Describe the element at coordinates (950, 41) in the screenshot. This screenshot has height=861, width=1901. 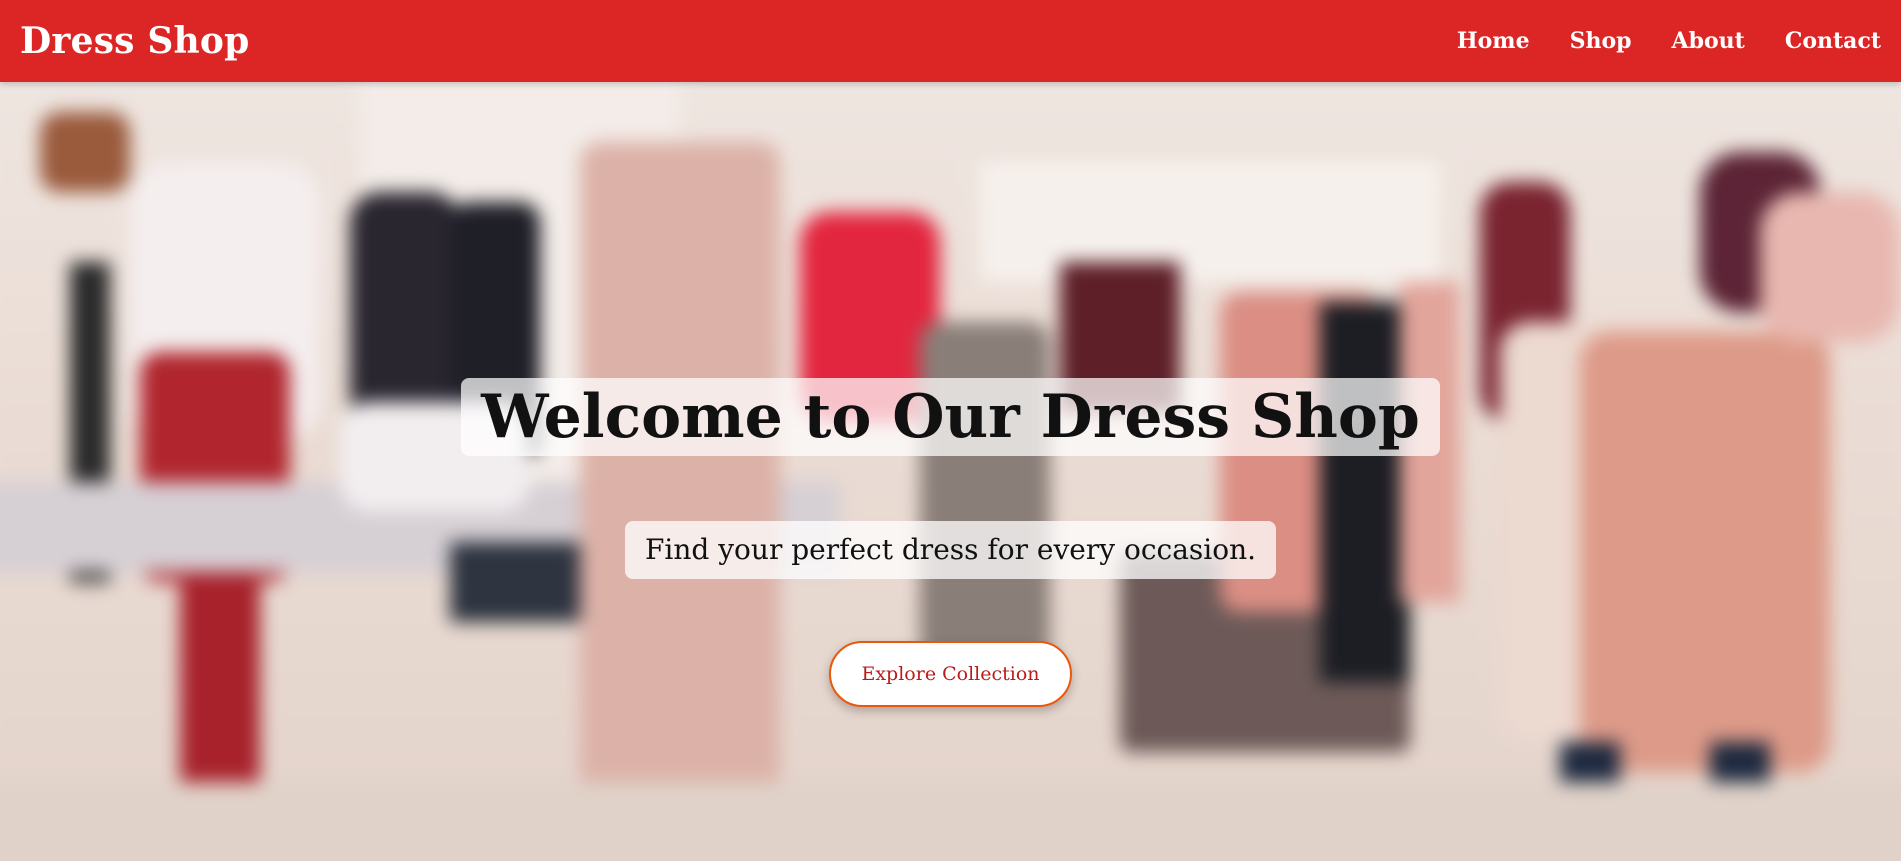
I see `top-navbar: Dress Shop Home Shop About Contact` at that location.